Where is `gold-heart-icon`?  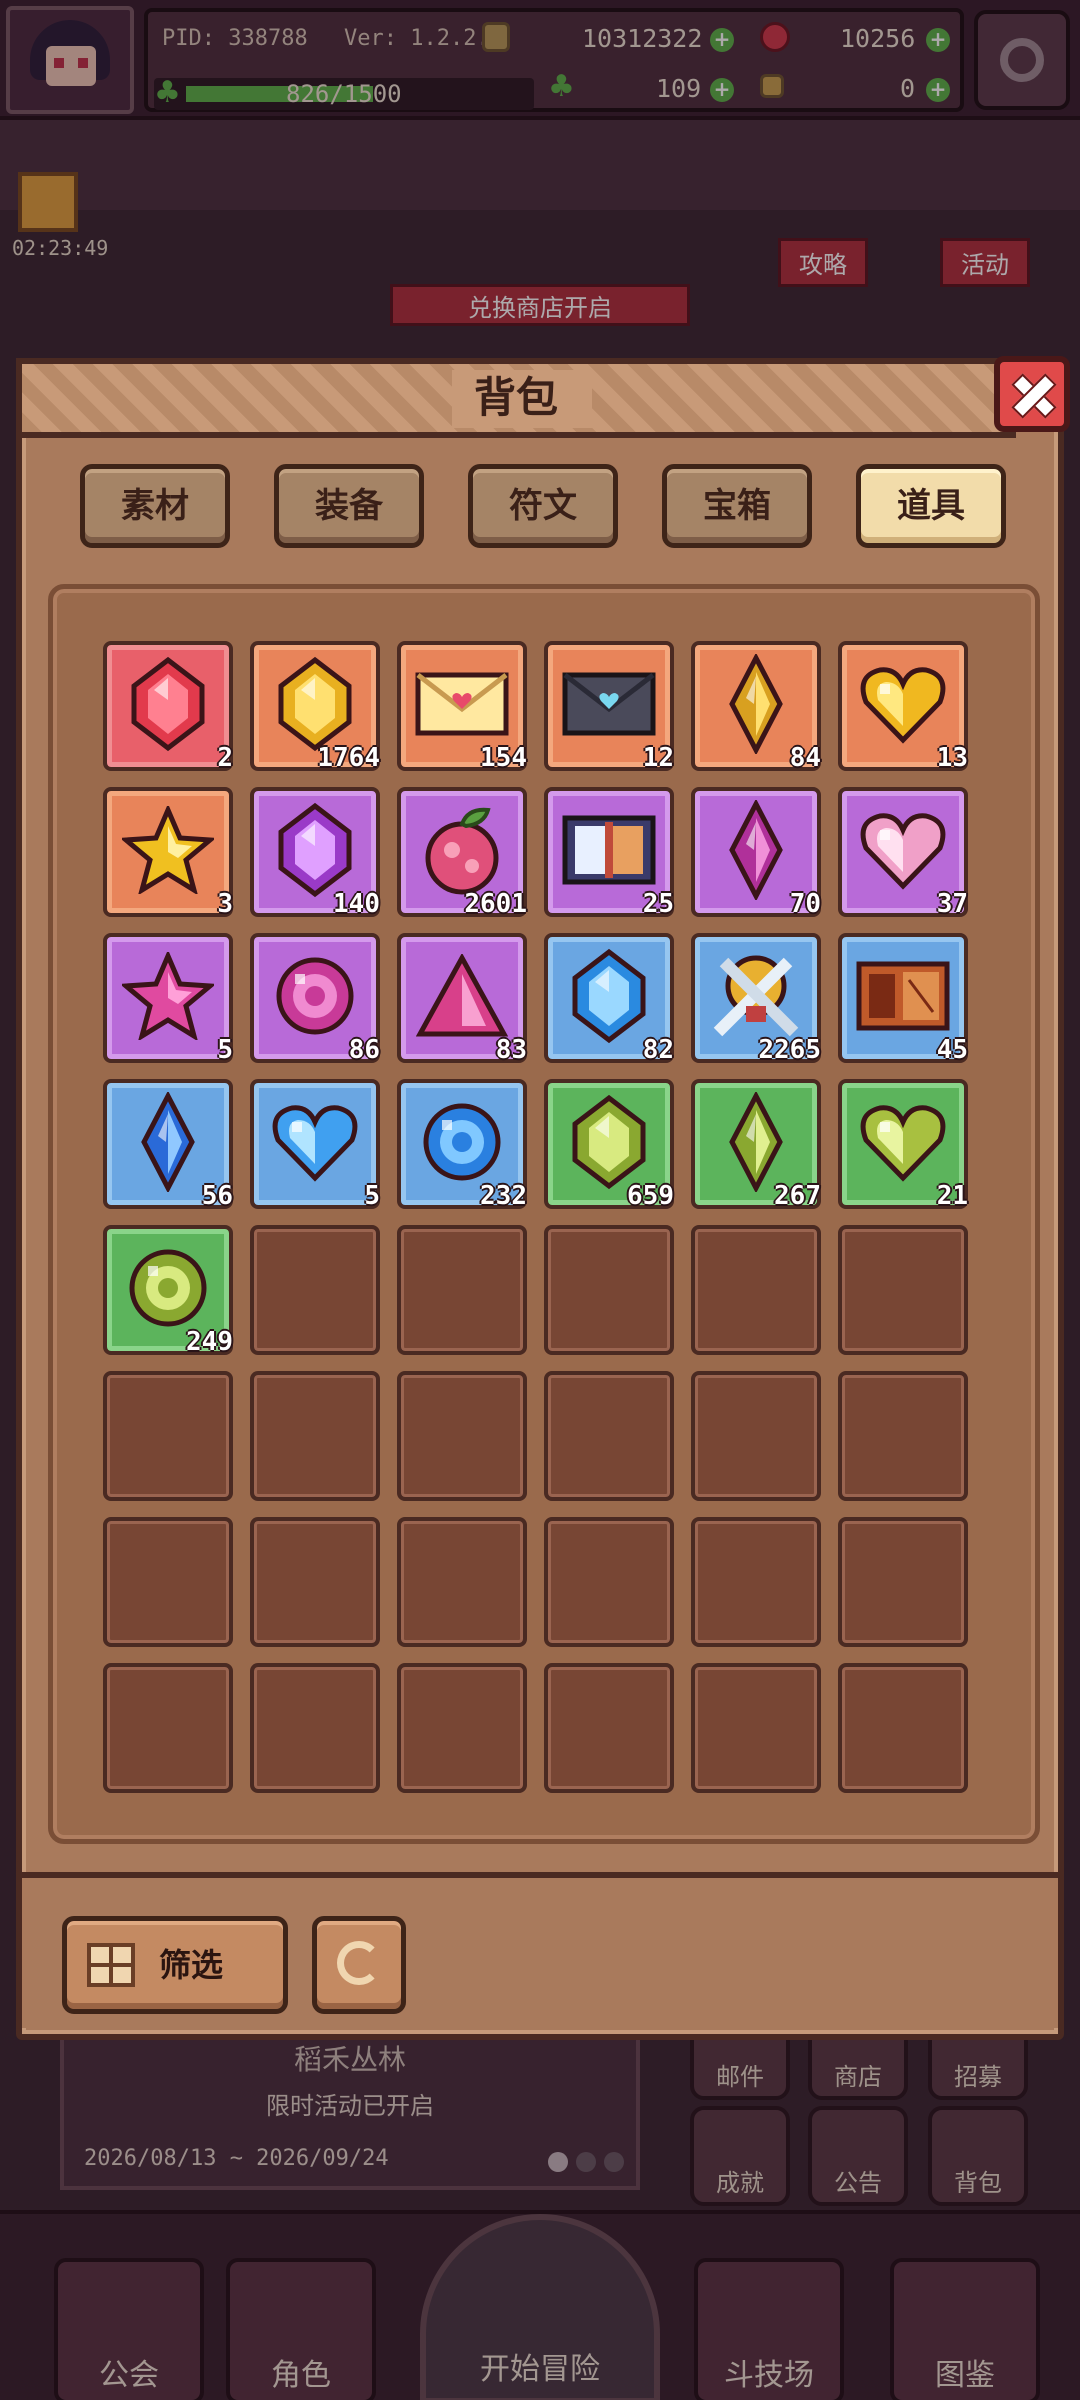
gold-heart-icon is located at coordinates (903, 706).